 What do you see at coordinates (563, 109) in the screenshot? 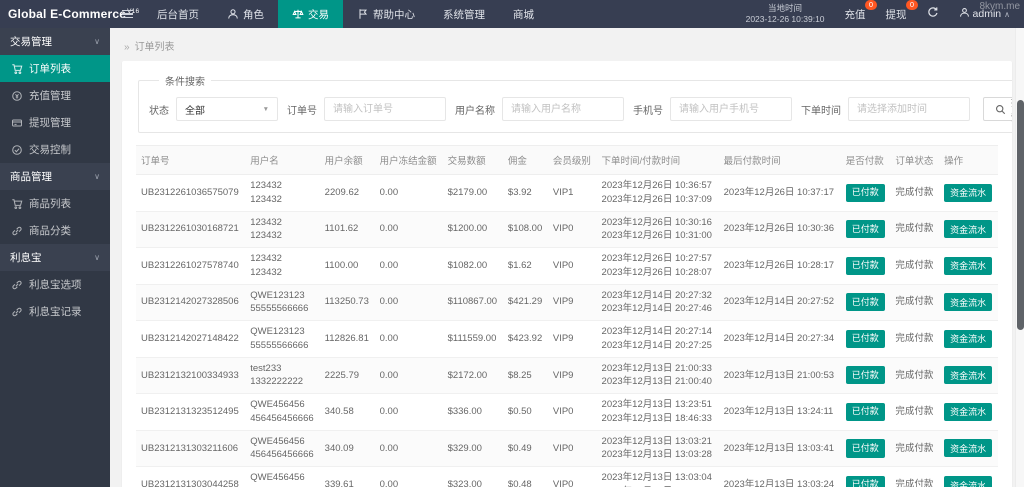
I see `username-input` at bounding box center [563, 109].